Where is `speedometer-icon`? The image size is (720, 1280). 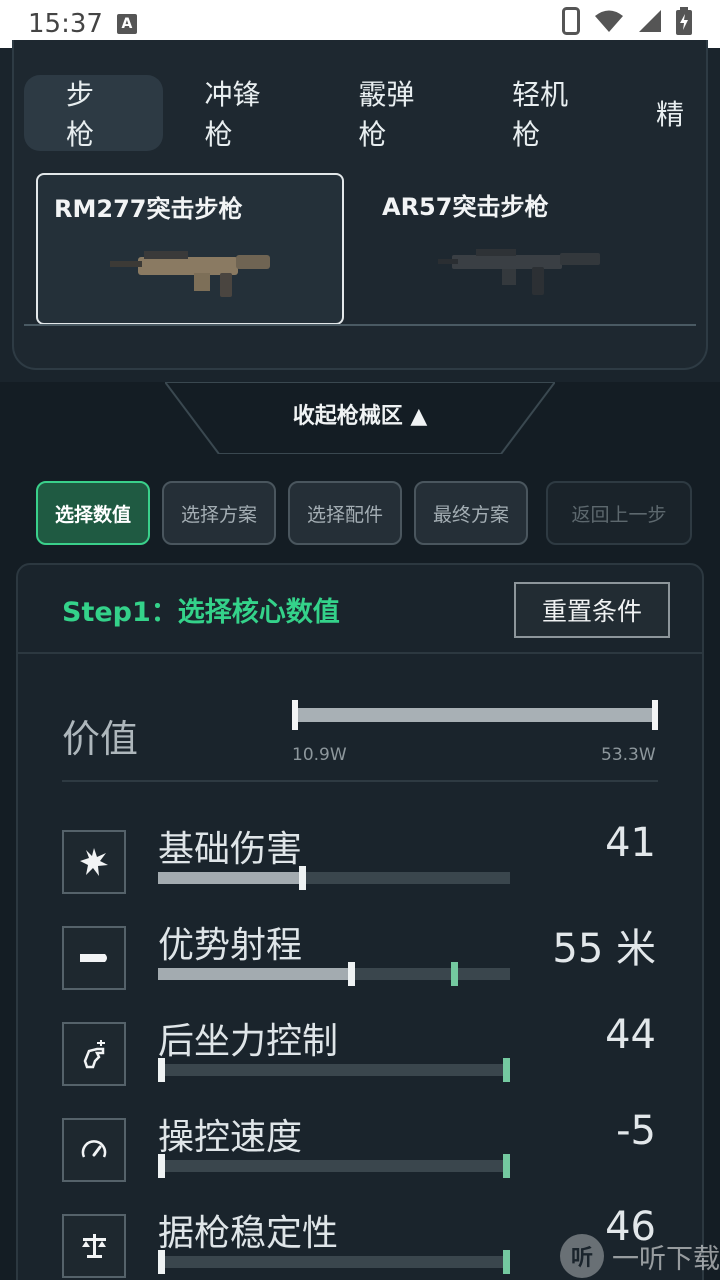 speedometer-icon is located at coordinates (94, 1150).